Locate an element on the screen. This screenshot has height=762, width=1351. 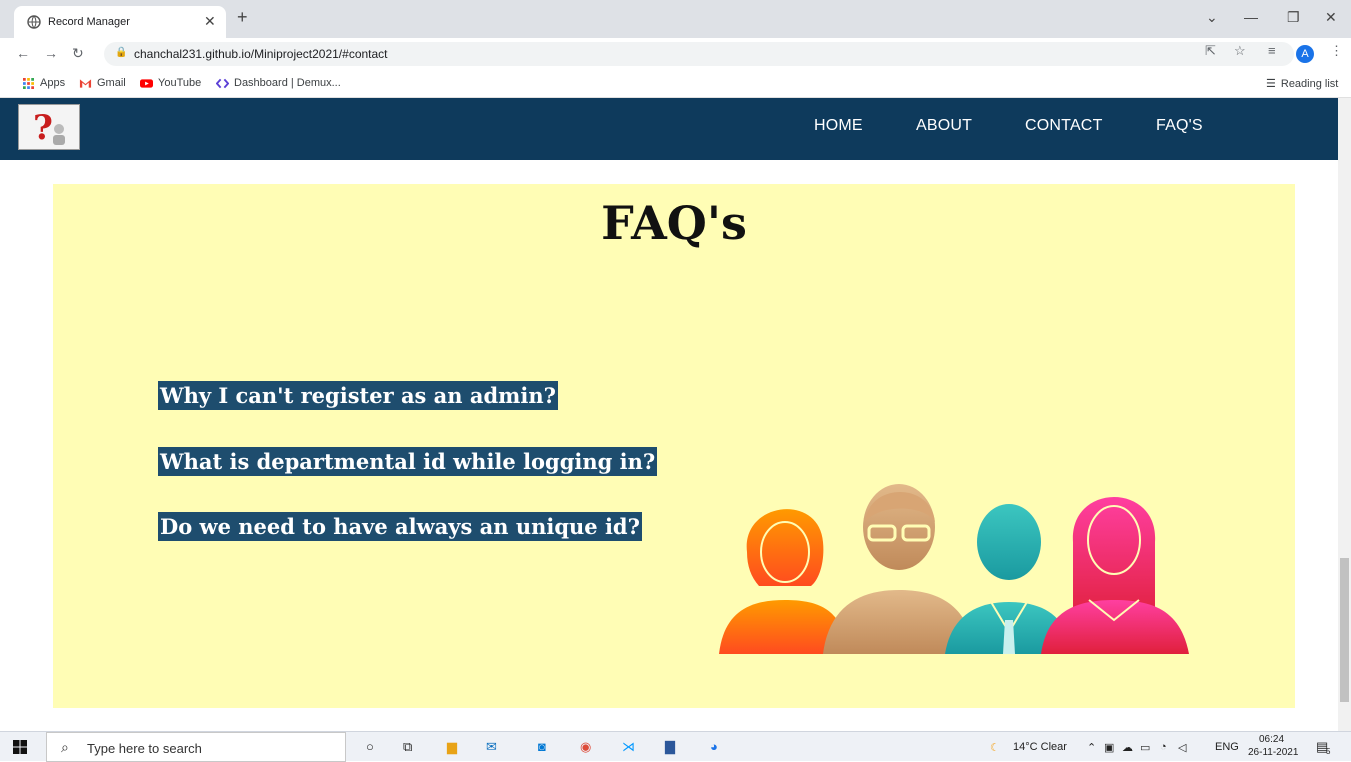
onedrive-icon: ☁ is located at coordinates (1127, 747).